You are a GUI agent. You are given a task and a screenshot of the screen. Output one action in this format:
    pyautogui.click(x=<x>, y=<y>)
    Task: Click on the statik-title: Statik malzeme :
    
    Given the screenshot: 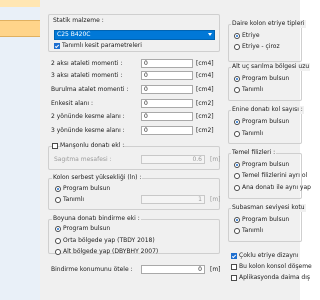 What is the action you would take?
    pyautogui.click(x=78, y=20)
    